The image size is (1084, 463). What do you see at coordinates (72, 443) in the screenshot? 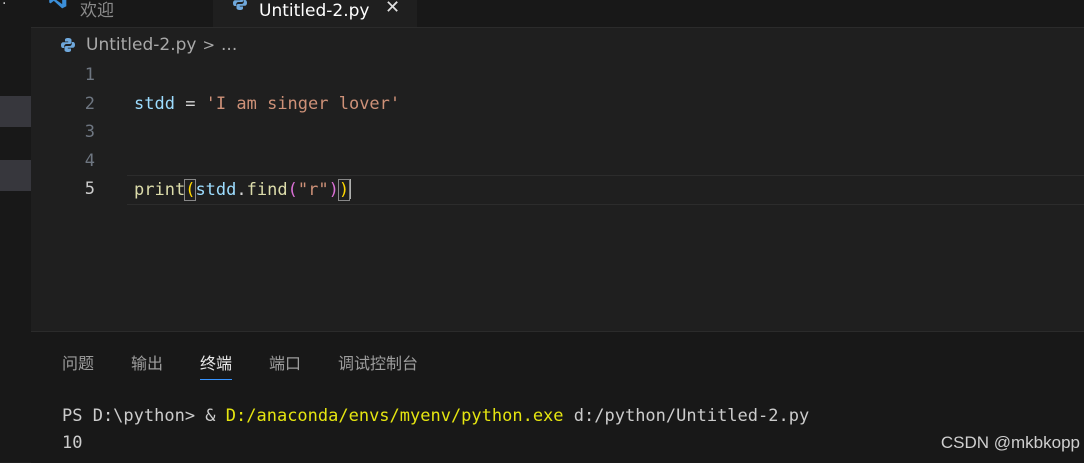
I see `terminal-output: 10` at bounding box center [72, 443].